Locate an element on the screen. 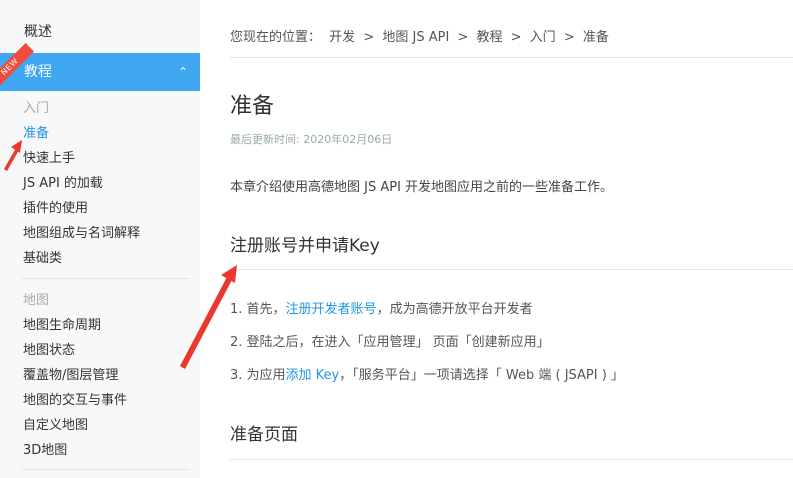 The image size is (793, 478). page-title: 准备 is located at coordinates (252, 106).